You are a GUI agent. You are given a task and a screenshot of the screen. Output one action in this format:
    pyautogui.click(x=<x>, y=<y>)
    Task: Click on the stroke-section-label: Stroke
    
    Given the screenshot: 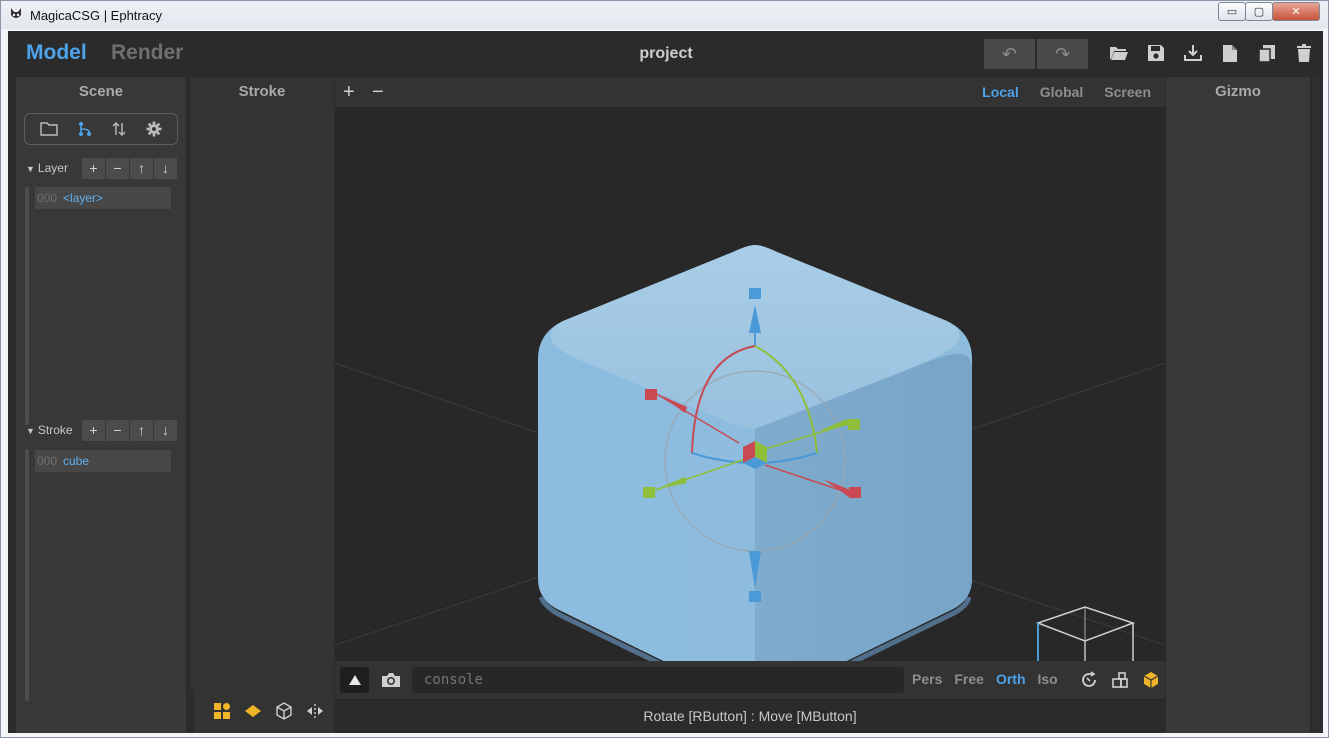 What is the action you would take?
    pyautogui.click(x=55, y=430)
    